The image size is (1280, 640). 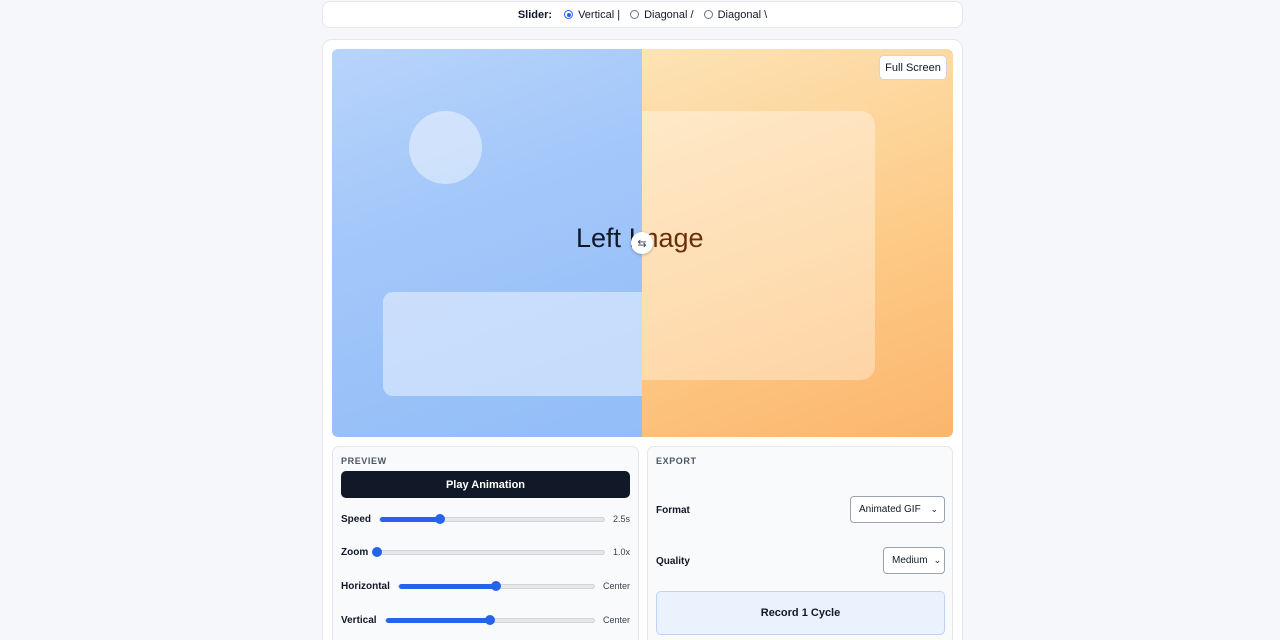 I want to click on horizontal-value: Center, so click(x=616, y=586).